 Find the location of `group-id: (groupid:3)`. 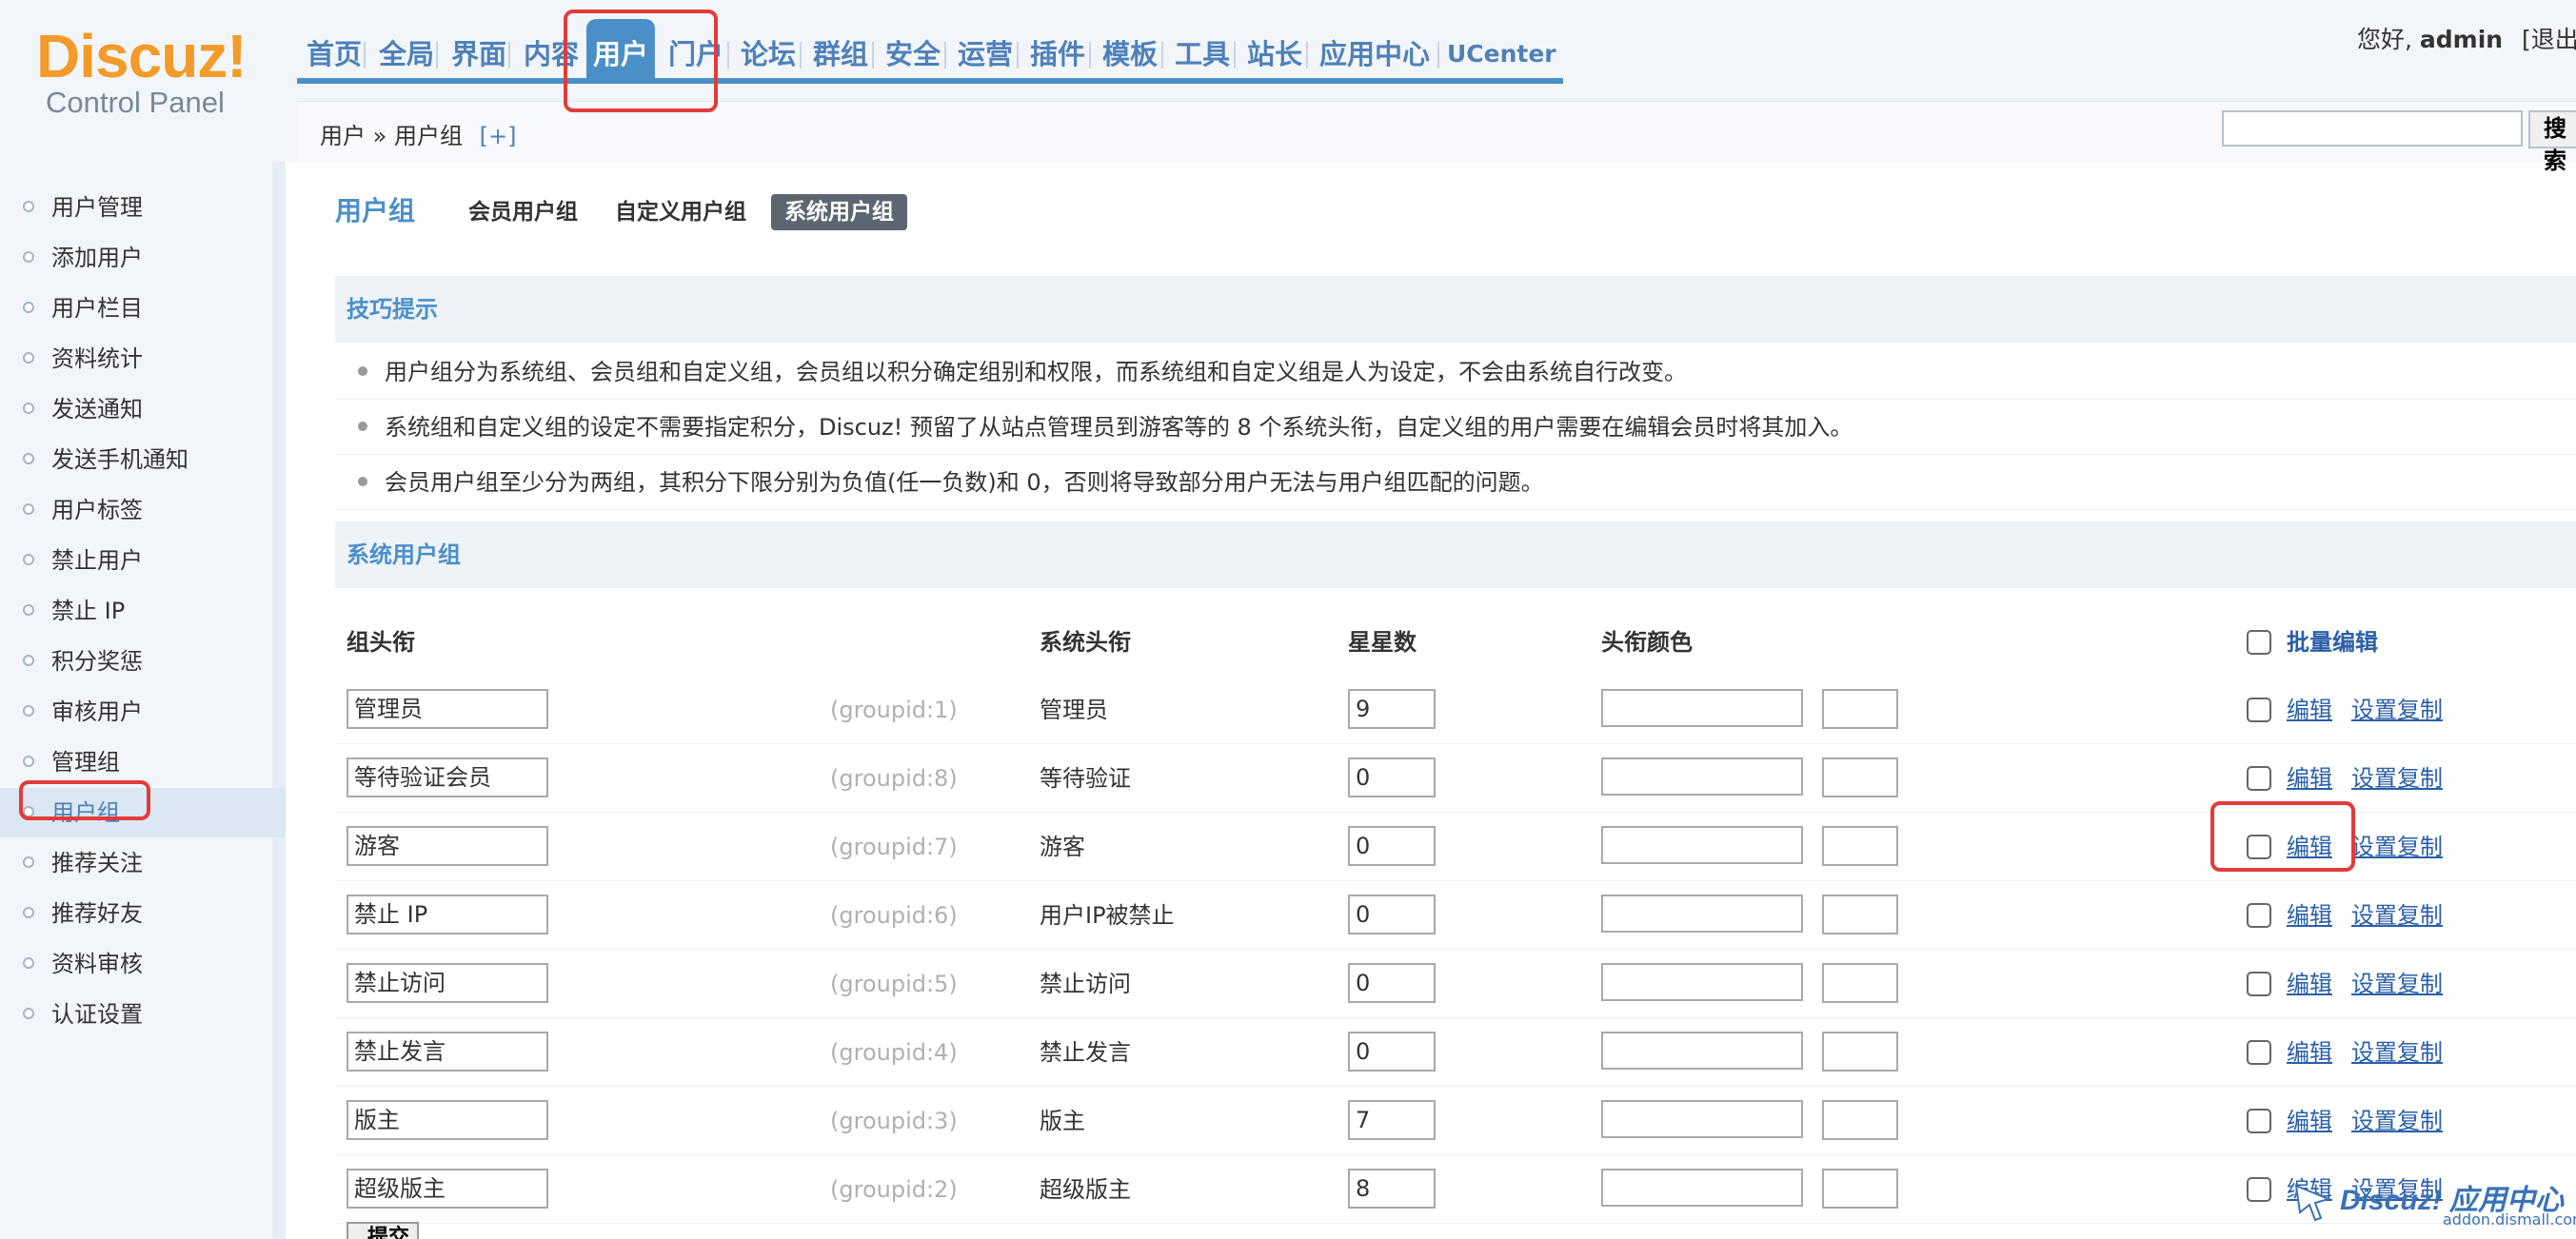

group-id: (groupid:3) is located at coordinates (894, 1121).